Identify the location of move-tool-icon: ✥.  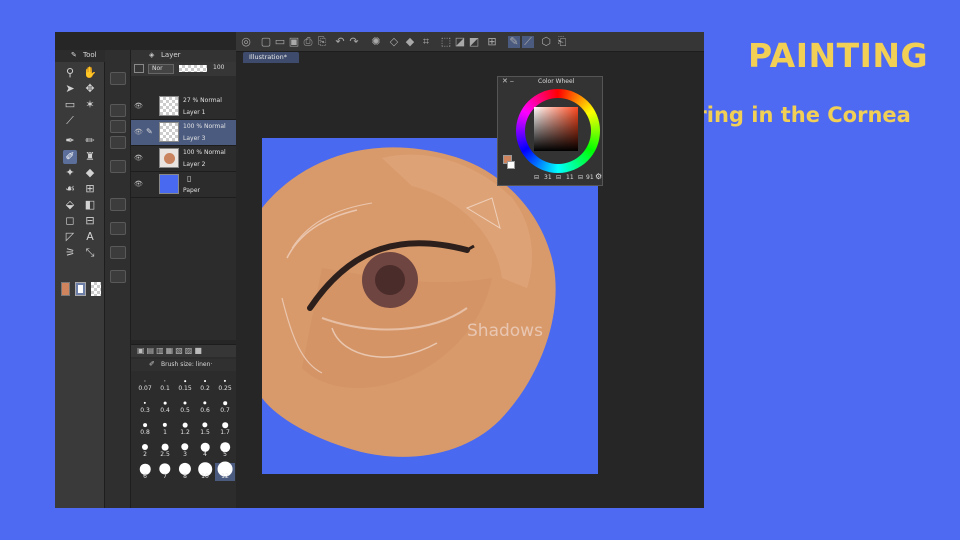
(90, 89).